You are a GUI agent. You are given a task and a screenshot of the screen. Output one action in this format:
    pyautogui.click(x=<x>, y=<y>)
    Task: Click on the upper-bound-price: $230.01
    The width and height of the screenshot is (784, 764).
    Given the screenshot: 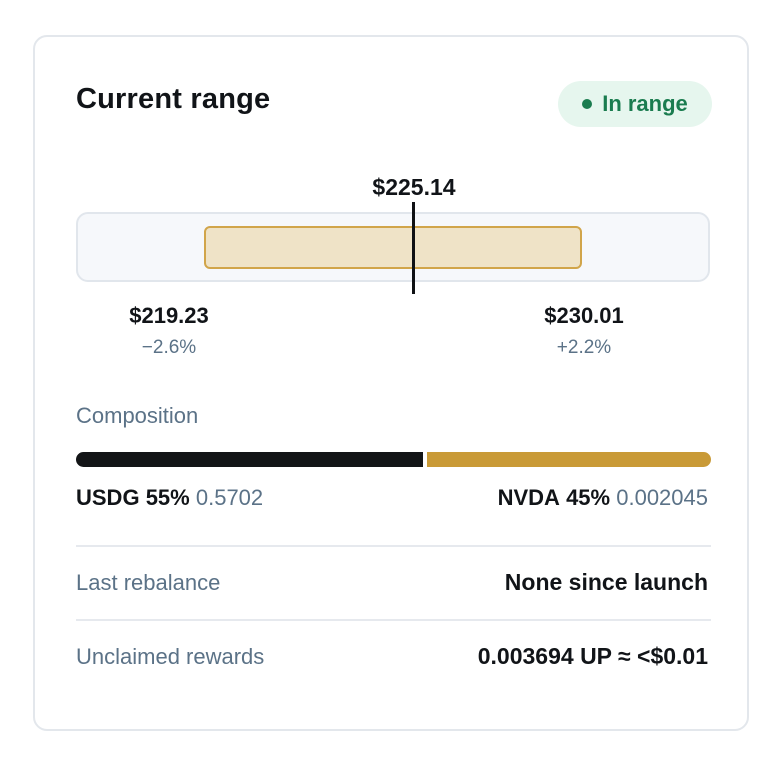 What is the action you would take?
    pyautogui.click(x=584, y=315)
    